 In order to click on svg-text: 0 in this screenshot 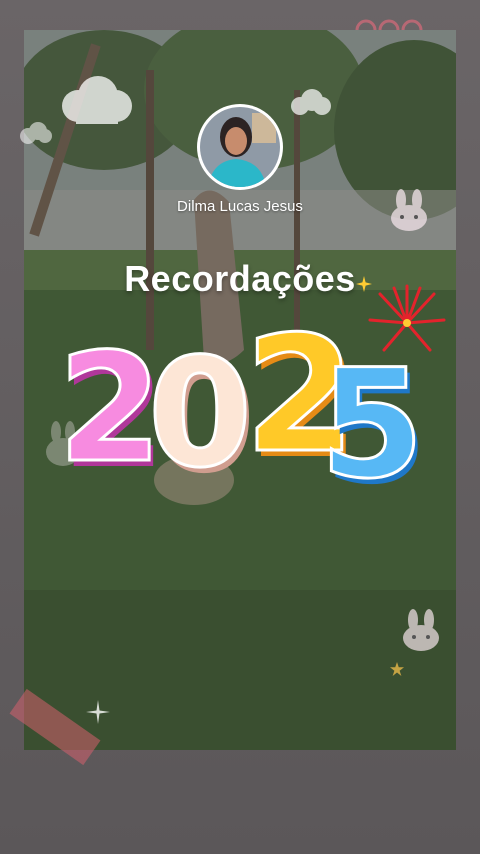, I will do `click(200, 414)`.